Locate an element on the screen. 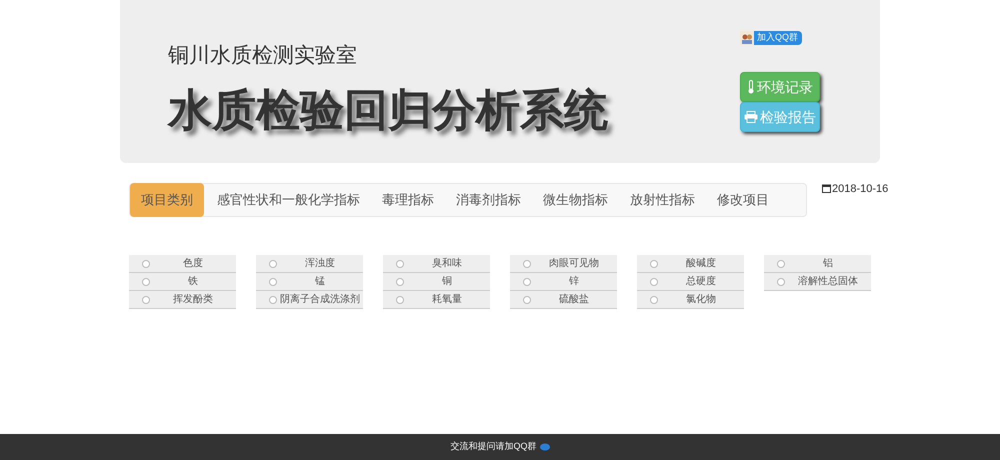 The height and width of the screenshot is (460, 1000). people-icon is located at coordinates (747, 38).